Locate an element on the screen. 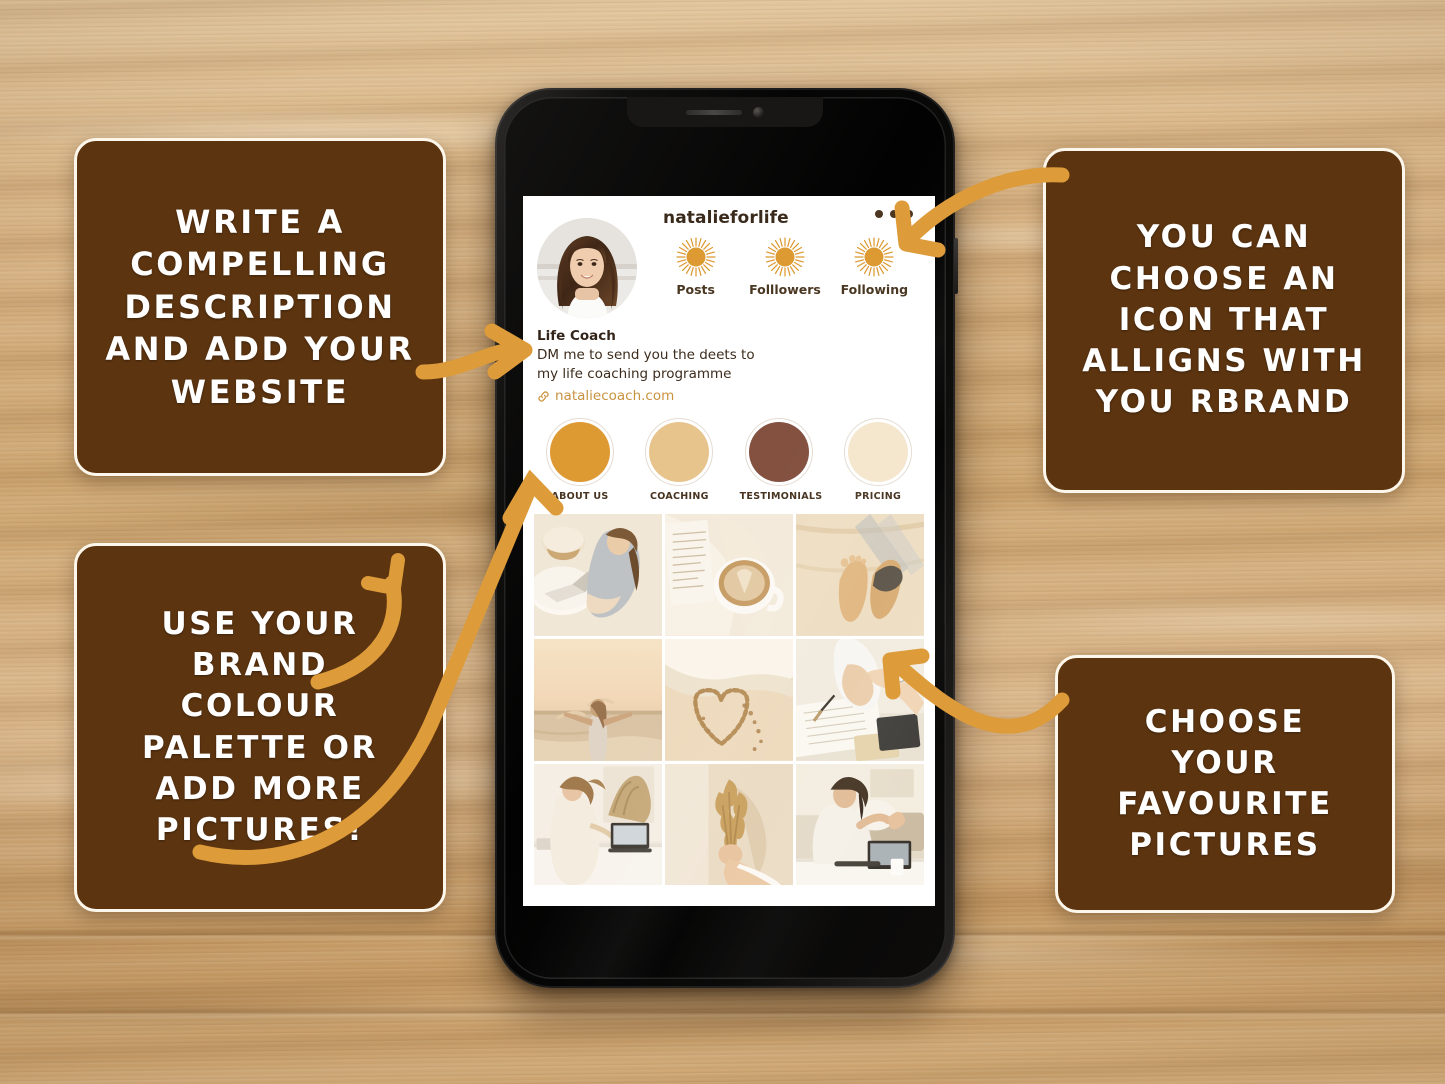  photo-grid is located at coordinates (729, 700).